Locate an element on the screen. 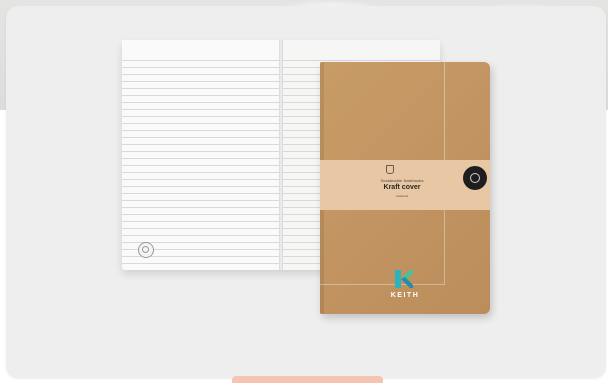  notebook-binding is located at coordinates (281, 155).